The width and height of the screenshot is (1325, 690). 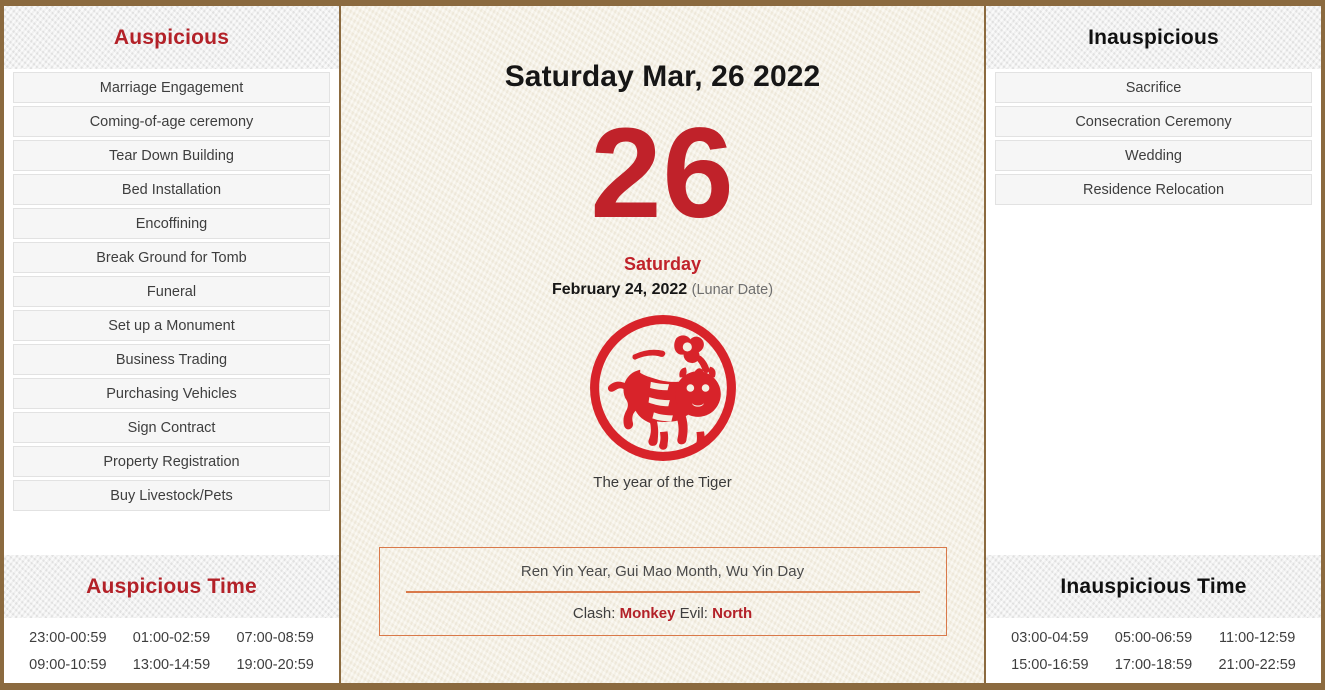 What do you see at coordinates (171, 37) in the screenshot?
I see `auspicious-header: Auspicious` at bounding box center [171, 37].